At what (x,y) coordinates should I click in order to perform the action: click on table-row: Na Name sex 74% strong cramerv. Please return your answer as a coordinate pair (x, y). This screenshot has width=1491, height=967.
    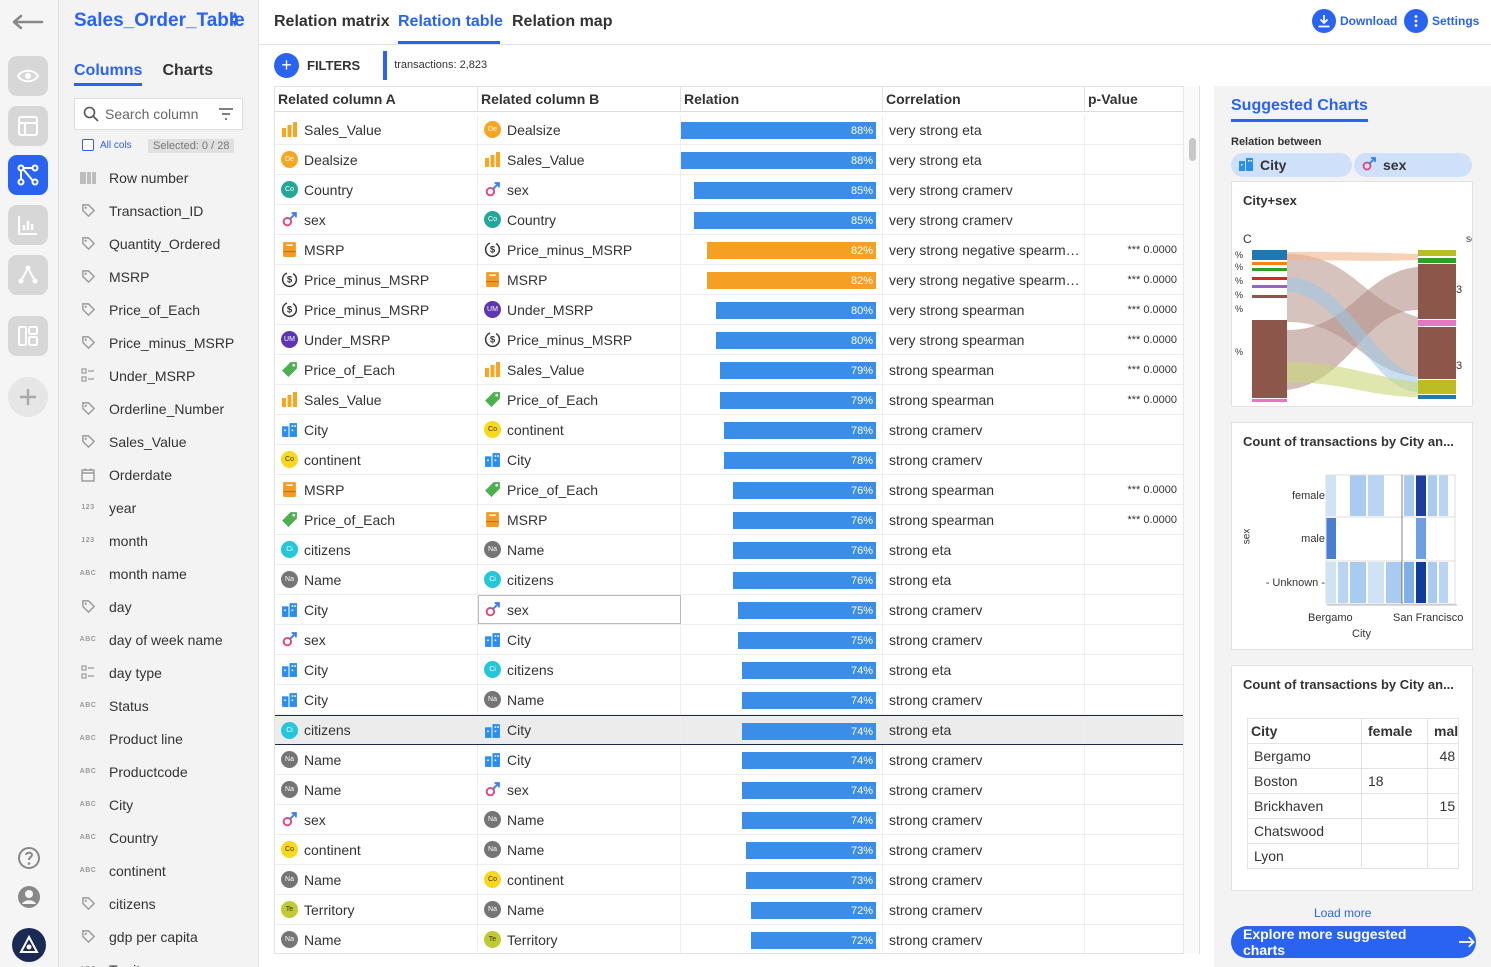
    Looking at the image, I should click on (730, 790).